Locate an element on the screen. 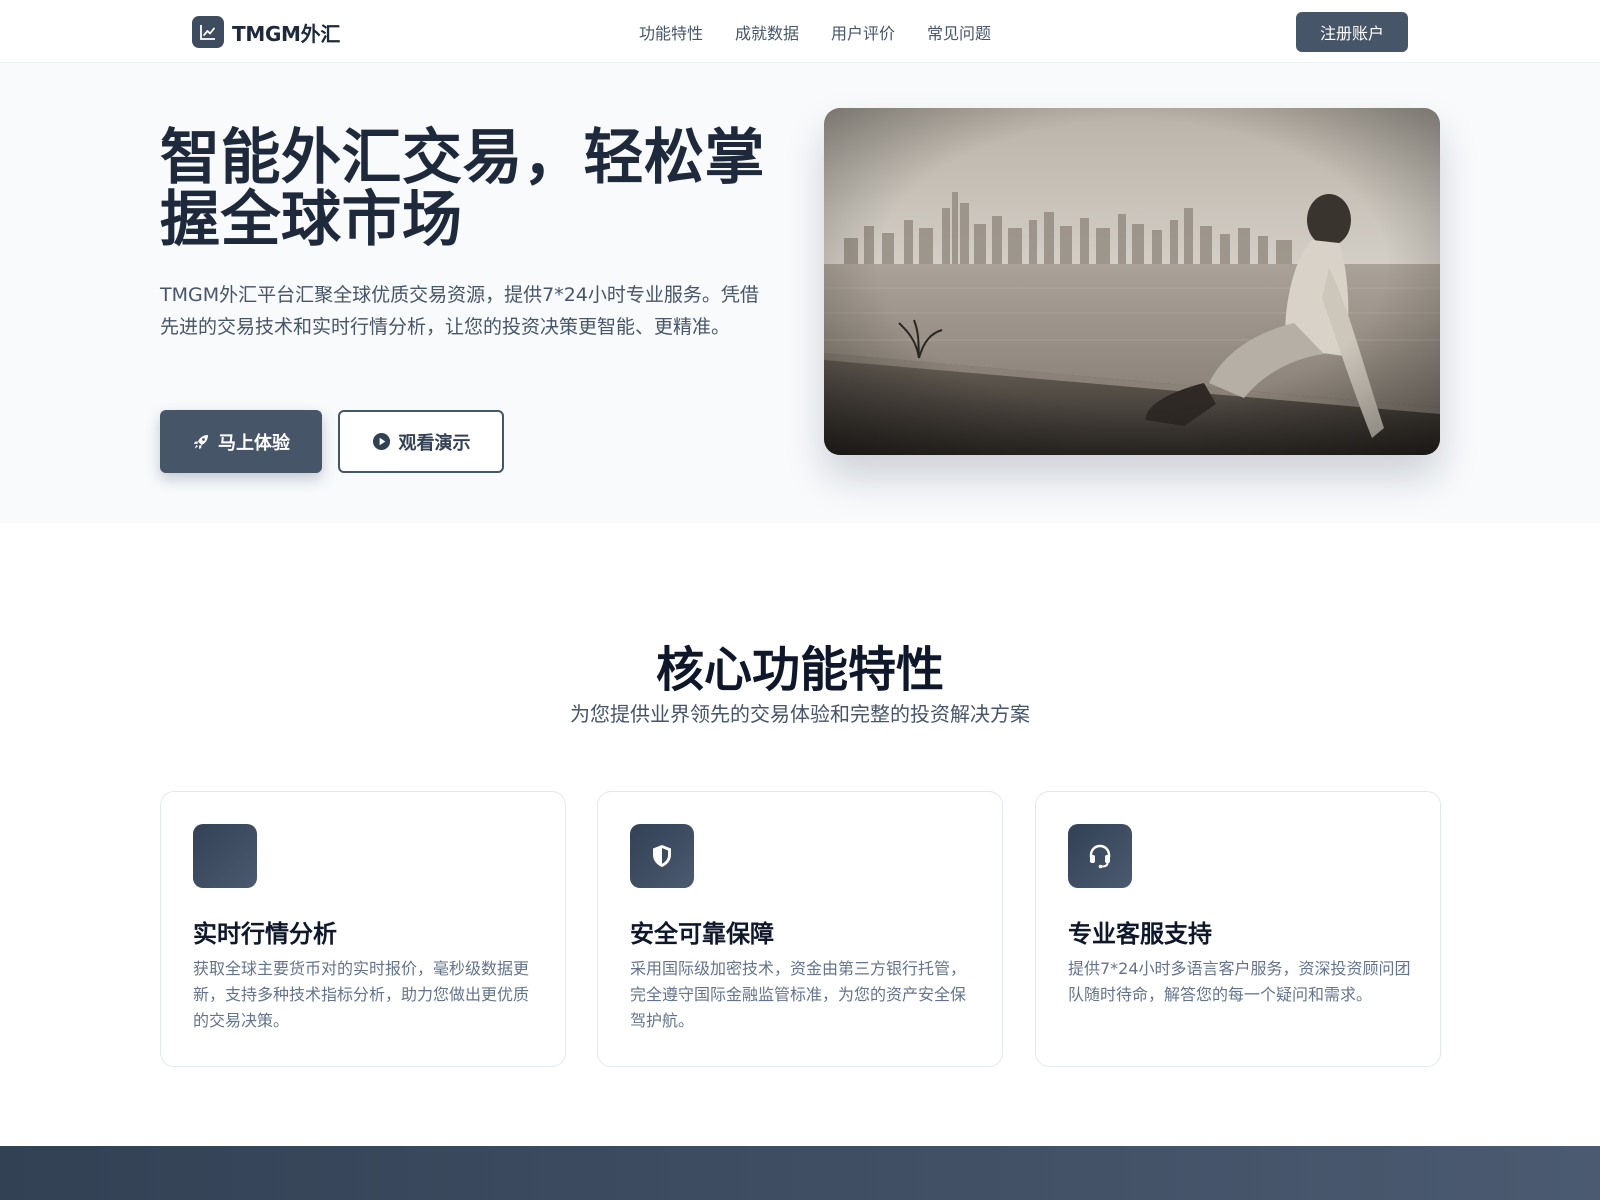 The width and height of the screenshot is (1600, 1200). chart-icon is located at coordinates (225, 856).